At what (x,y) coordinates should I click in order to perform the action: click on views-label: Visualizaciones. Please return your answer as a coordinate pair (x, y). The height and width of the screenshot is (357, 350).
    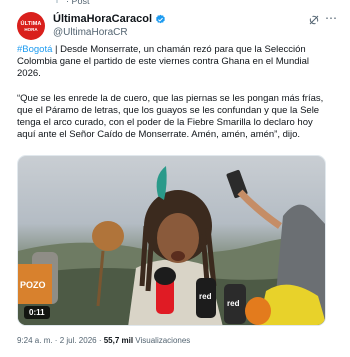
    Looking at the image, I should click on (162, 340).